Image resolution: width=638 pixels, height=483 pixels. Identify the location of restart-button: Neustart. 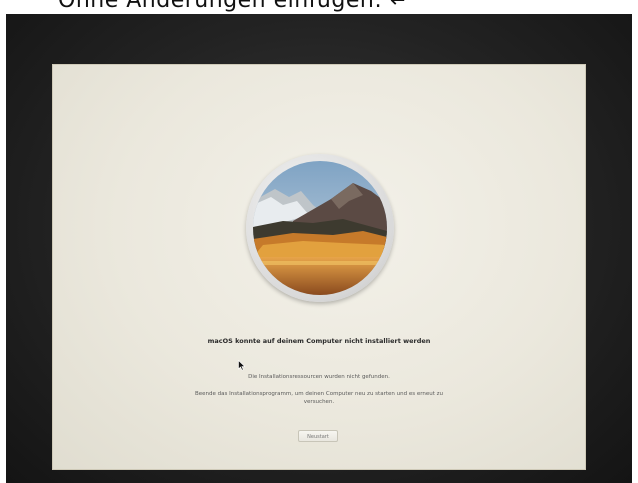
(318, 436).